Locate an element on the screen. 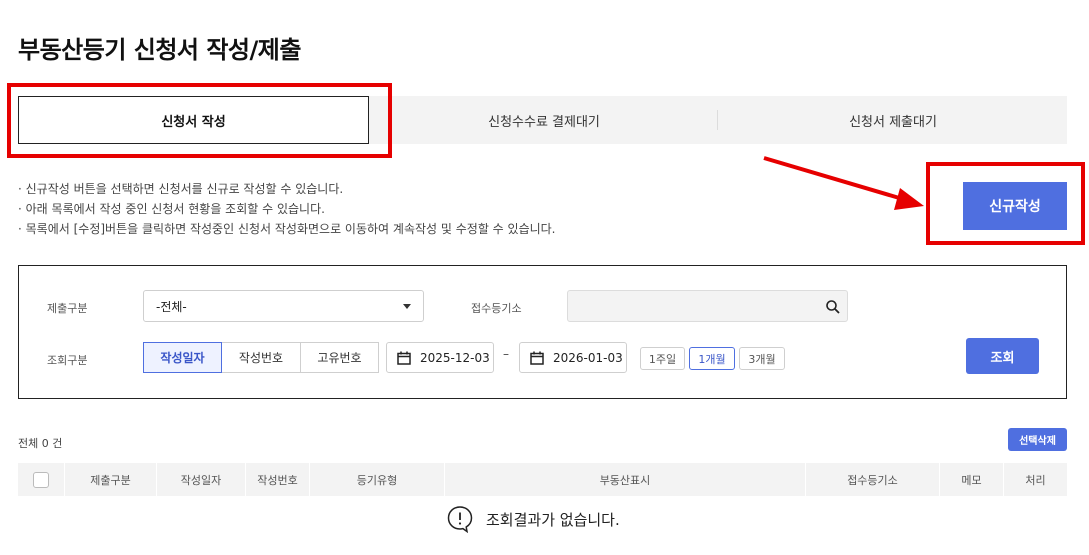  tab-submit-pending: 신청서 제출대기 is located at coordinates (893, 120).